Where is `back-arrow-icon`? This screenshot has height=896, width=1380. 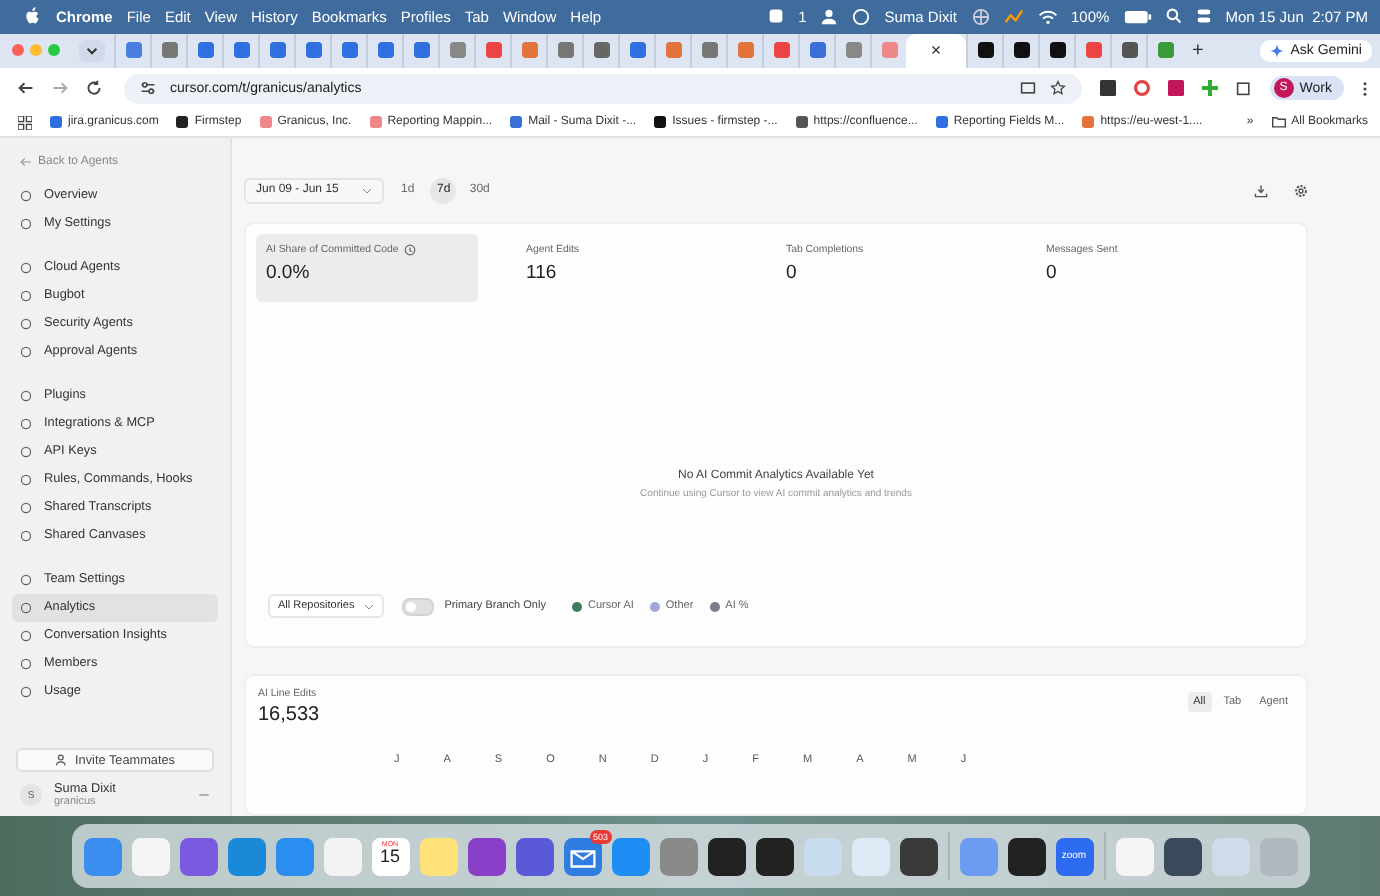
back-arrow-icon is located at coordinates (26, 88).